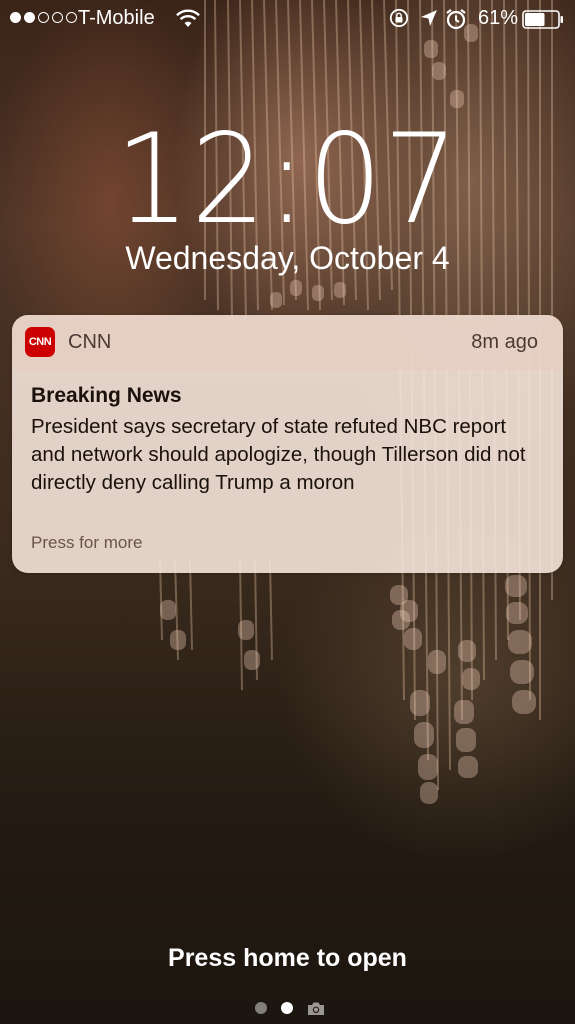 The image size is (575, 1024). I want to click on notification-more-hint: Press for more, so click(87, 542).